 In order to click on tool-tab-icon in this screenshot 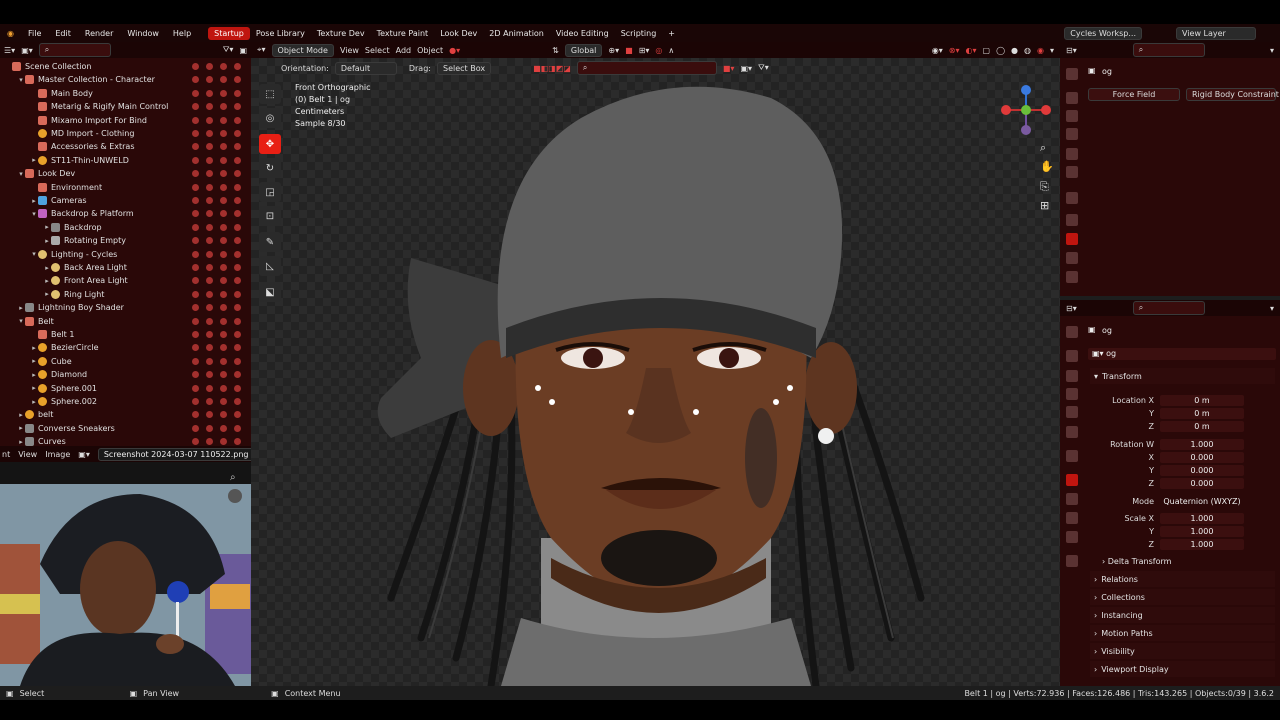, I will do `click(1072, 74)`.